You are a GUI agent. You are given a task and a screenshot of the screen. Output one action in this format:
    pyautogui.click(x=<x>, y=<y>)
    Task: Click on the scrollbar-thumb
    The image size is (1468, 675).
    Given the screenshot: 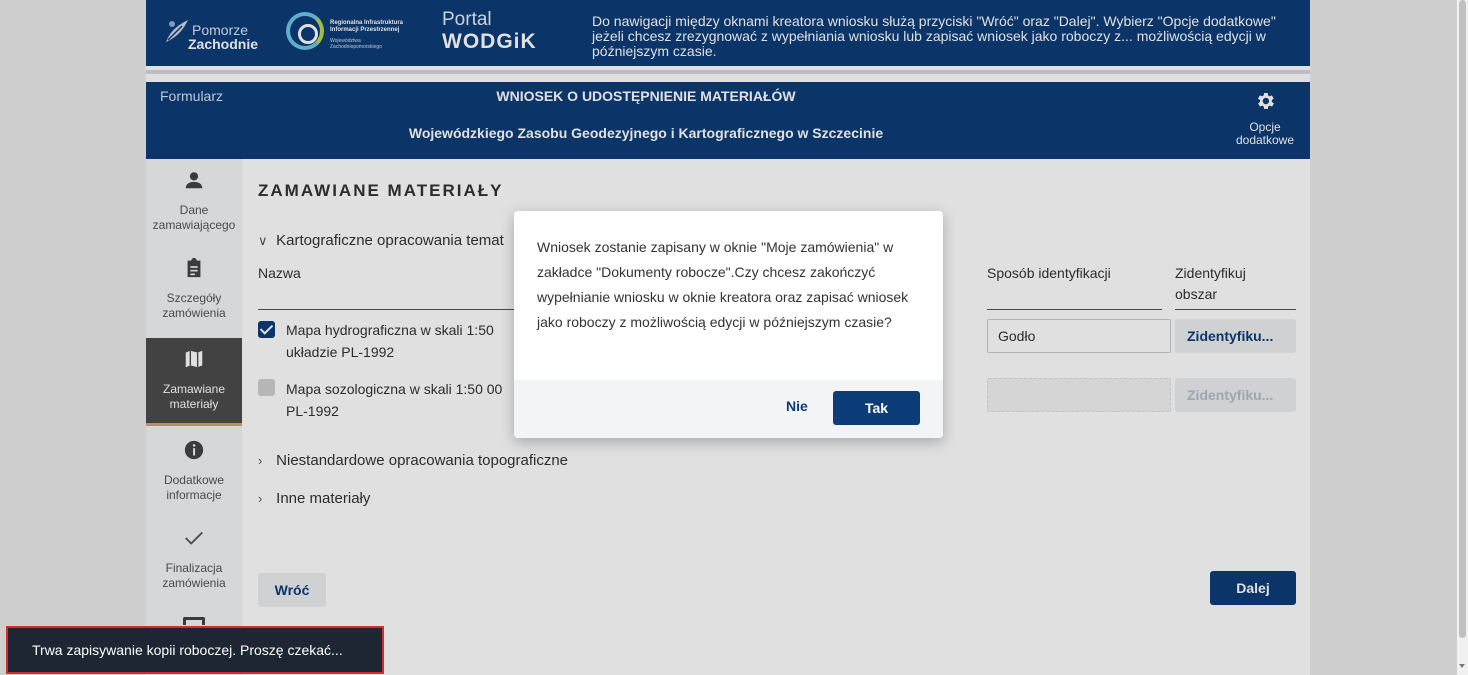 What is the action you would take?
    pyautogui.click(x=1462, y=319)
    